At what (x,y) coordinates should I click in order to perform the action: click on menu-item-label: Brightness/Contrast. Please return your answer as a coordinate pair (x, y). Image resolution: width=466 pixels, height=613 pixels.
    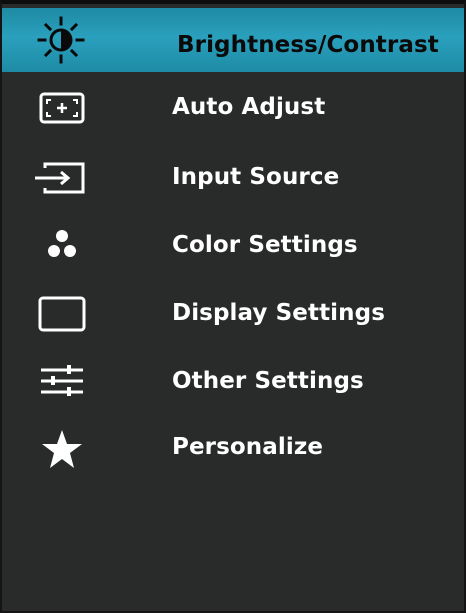
    Looking at the image, I should click on (308, 45).